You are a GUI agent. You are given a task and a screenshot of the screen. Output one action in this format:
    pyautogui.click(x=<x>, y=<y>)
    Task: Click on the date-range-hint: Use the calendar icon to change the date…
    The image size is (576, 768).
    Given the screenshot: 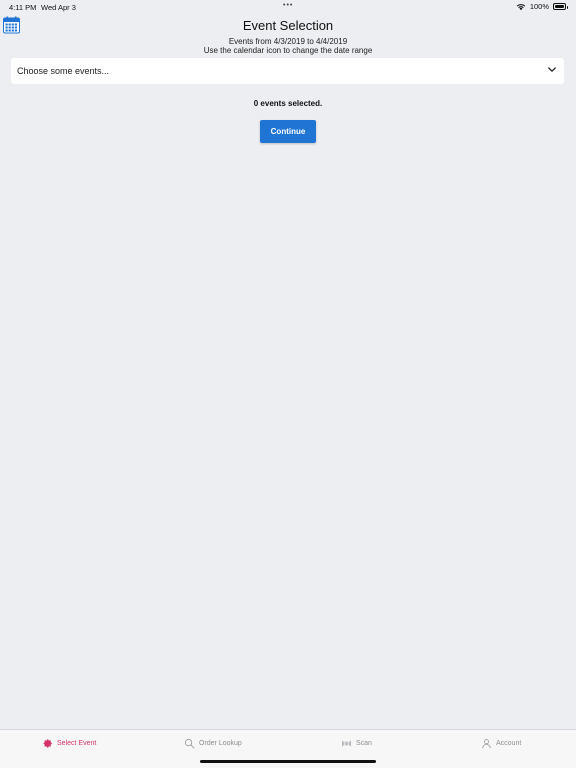 What is the action you would take?
    pyautogui.click(x=288, y=50)
    